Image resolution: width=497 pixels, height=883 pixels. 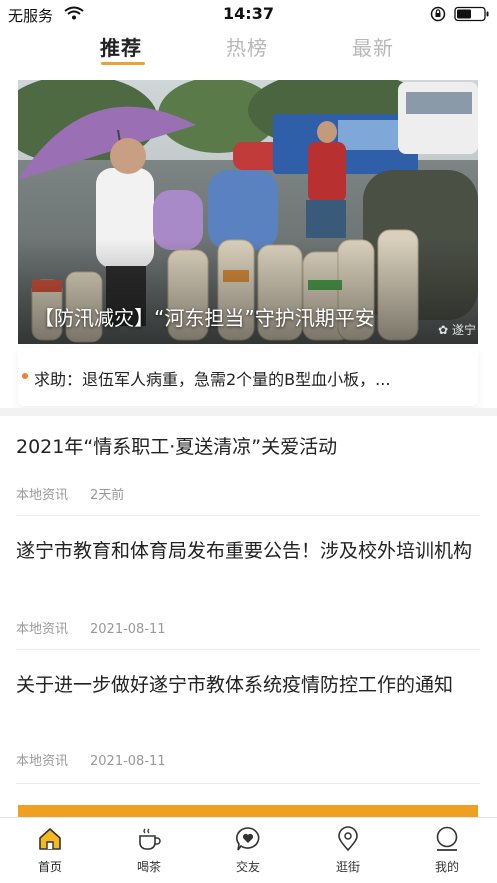 What do you see at coordinates (235, 685) in the screenshot?
I see `news-title: 关于进一步做好遂宁市教体系统疫情防控工作的通知` at bounding box center [235, 685].